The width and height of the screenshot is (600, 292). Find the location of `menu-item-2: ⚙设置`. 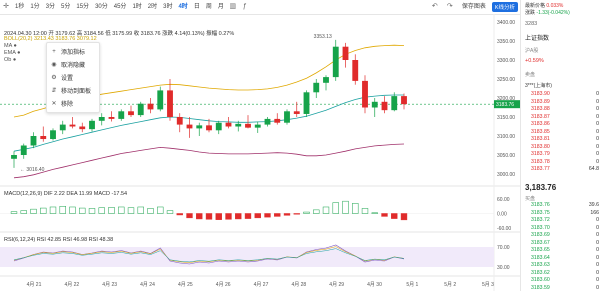

menu-item-2: ⚙设置 is located at coordinates (73, 77).